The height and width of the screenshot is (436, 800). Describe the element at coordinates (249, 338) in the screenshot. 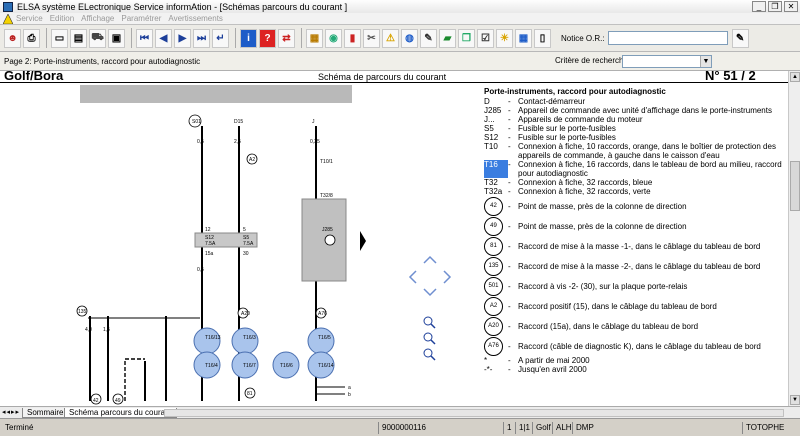

I see `label-t16-3: T16/3` at that location.